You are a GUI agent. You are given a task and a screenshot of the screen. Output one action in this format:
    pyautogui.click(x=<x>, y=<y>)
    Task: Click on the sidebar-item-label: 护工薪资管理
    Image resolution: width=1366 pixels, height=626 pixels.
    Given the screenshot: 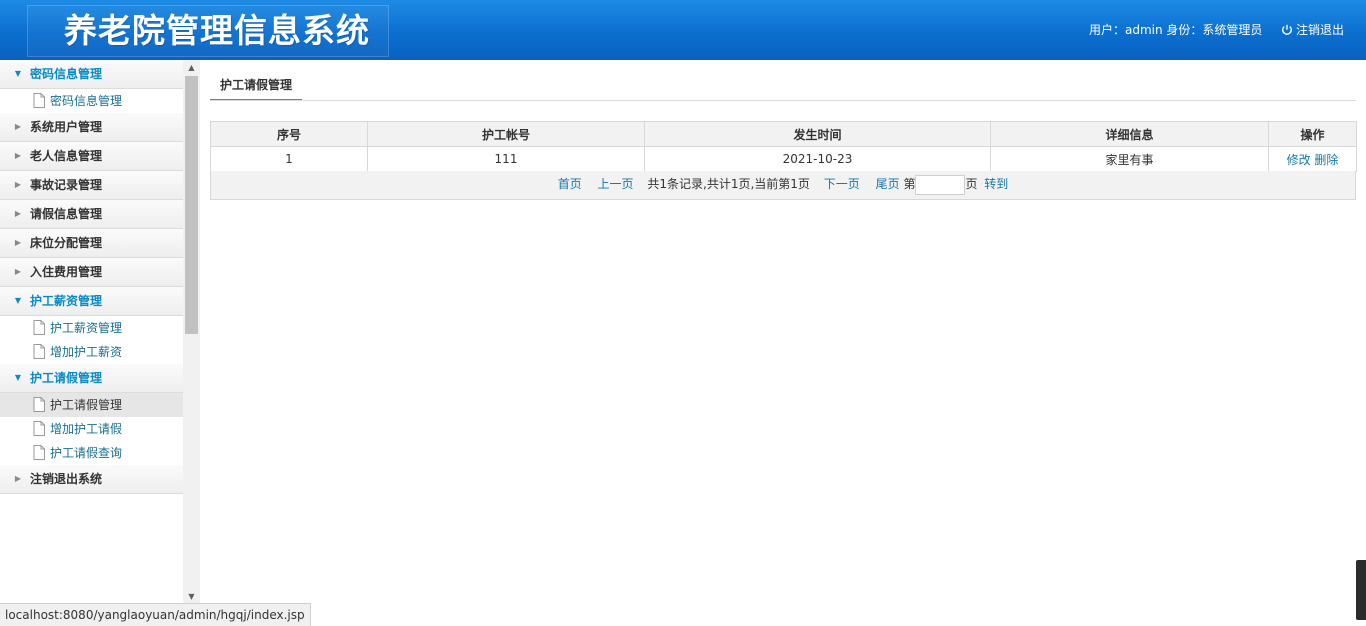 What is the action you would take?
    pyautogui.click(x=86, y=328)
    